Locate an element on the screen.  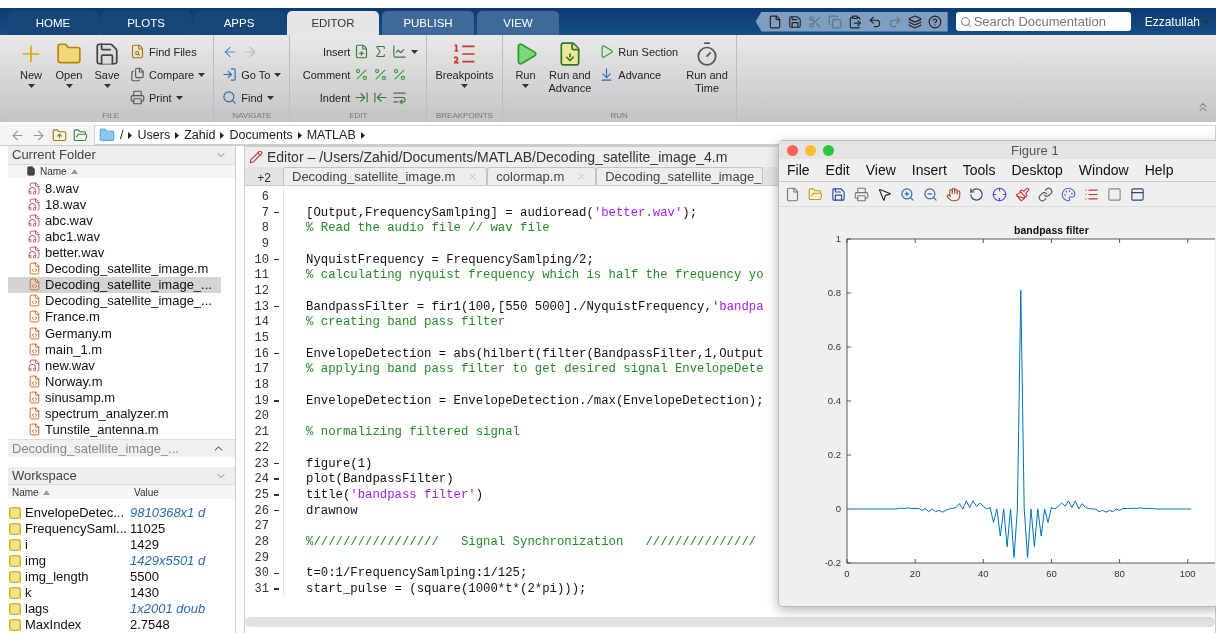
ribbon-tab: VIEW is located at coordinates (518, 23).